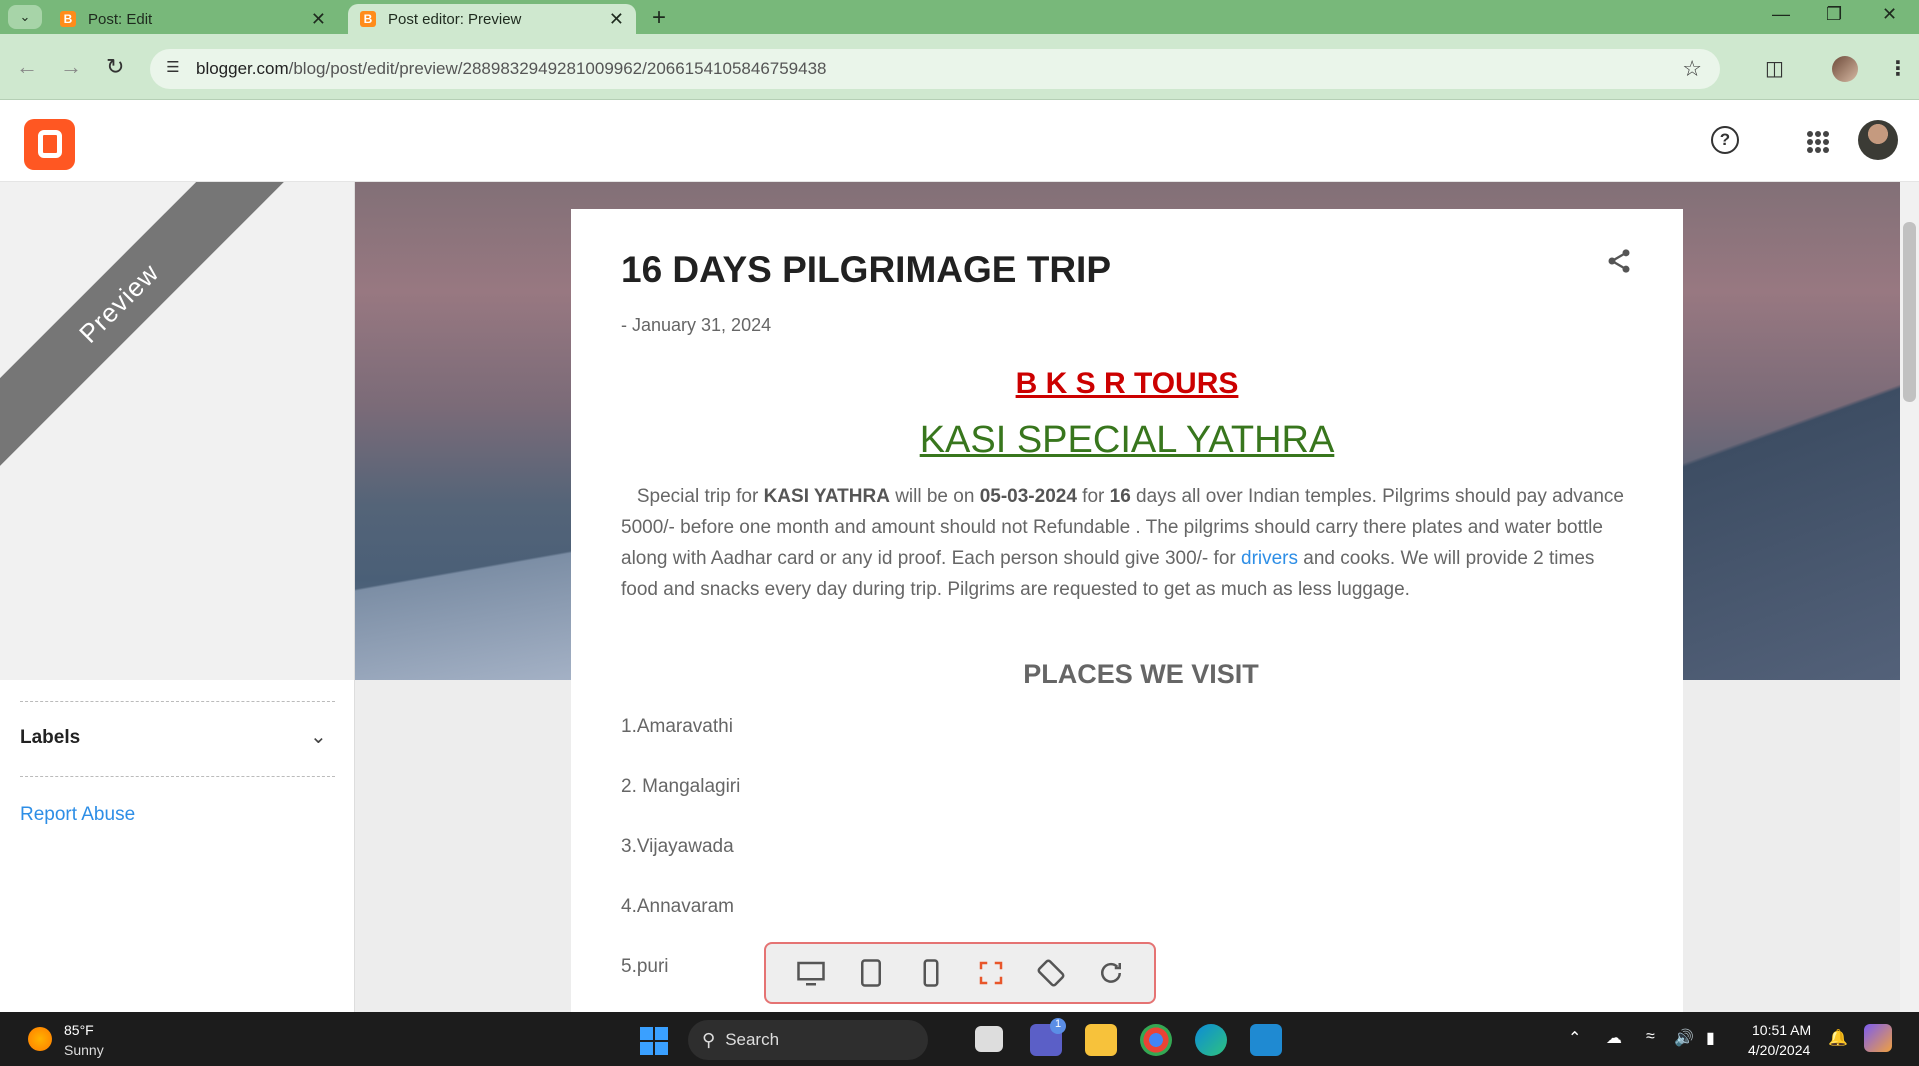 The height and width of the screenshot is (1066, 1919). I want to click on share-icon, so click(1619, 261).